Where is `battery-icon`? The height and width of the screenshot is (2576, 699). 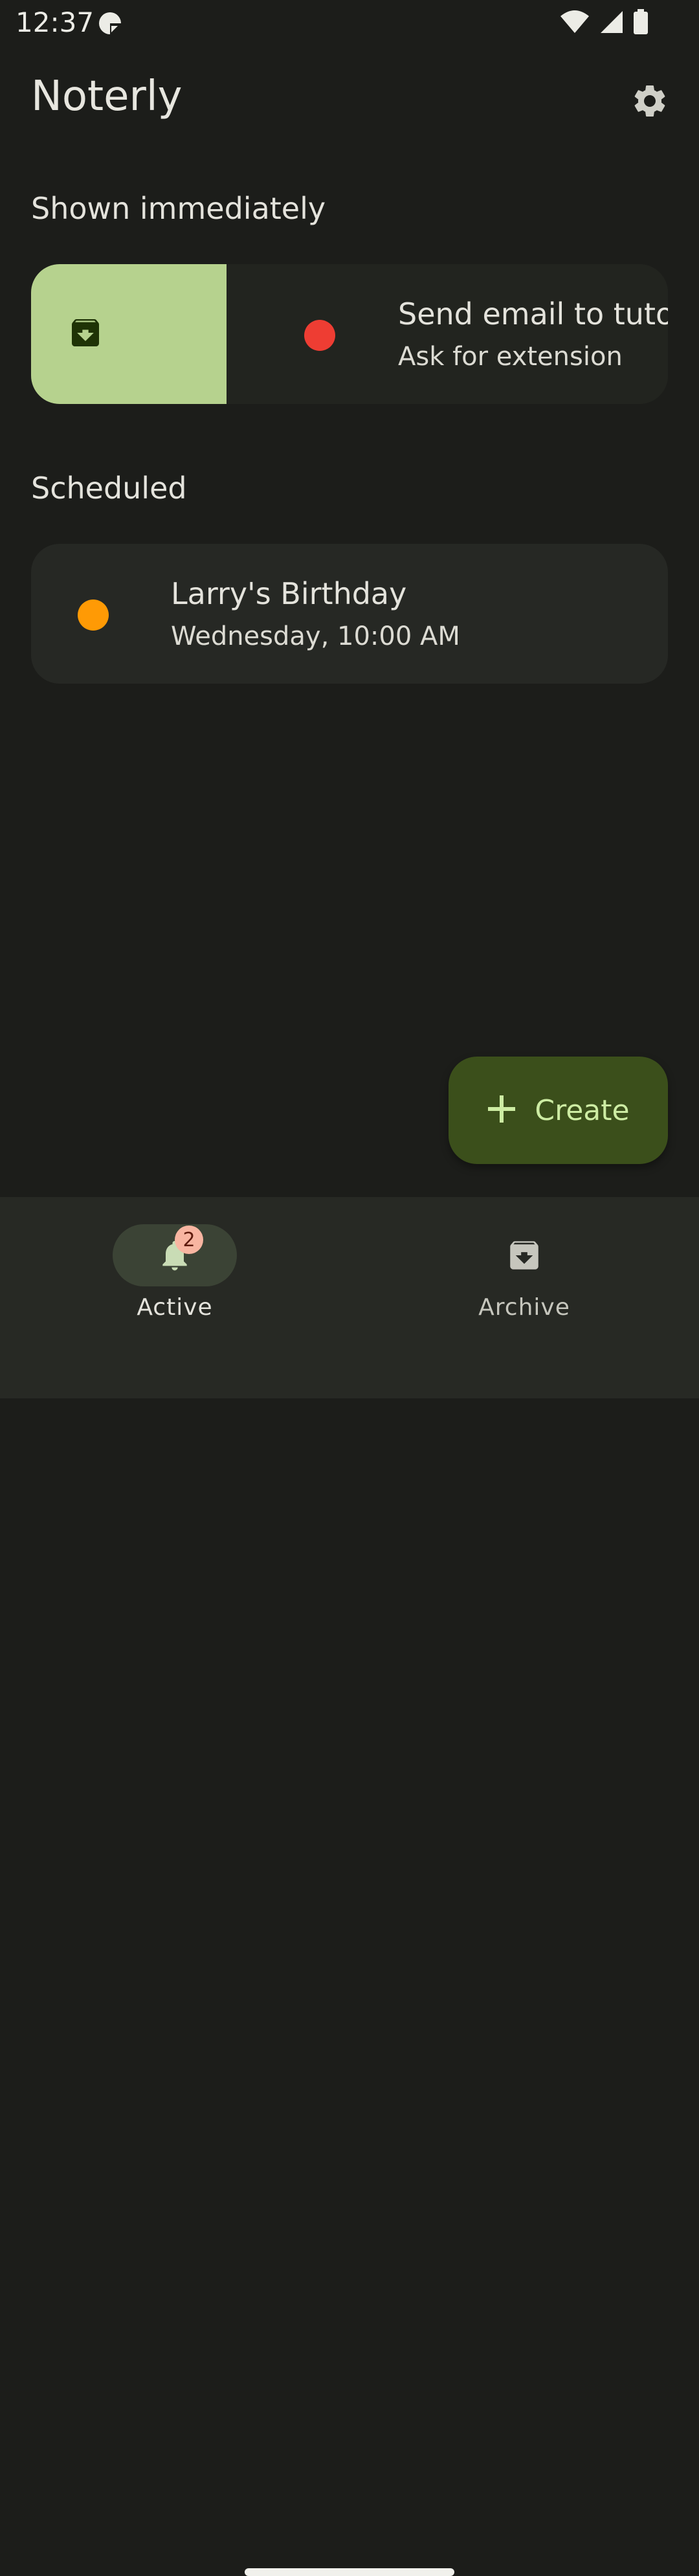
battery-icon is located at coordinates (641, 24).